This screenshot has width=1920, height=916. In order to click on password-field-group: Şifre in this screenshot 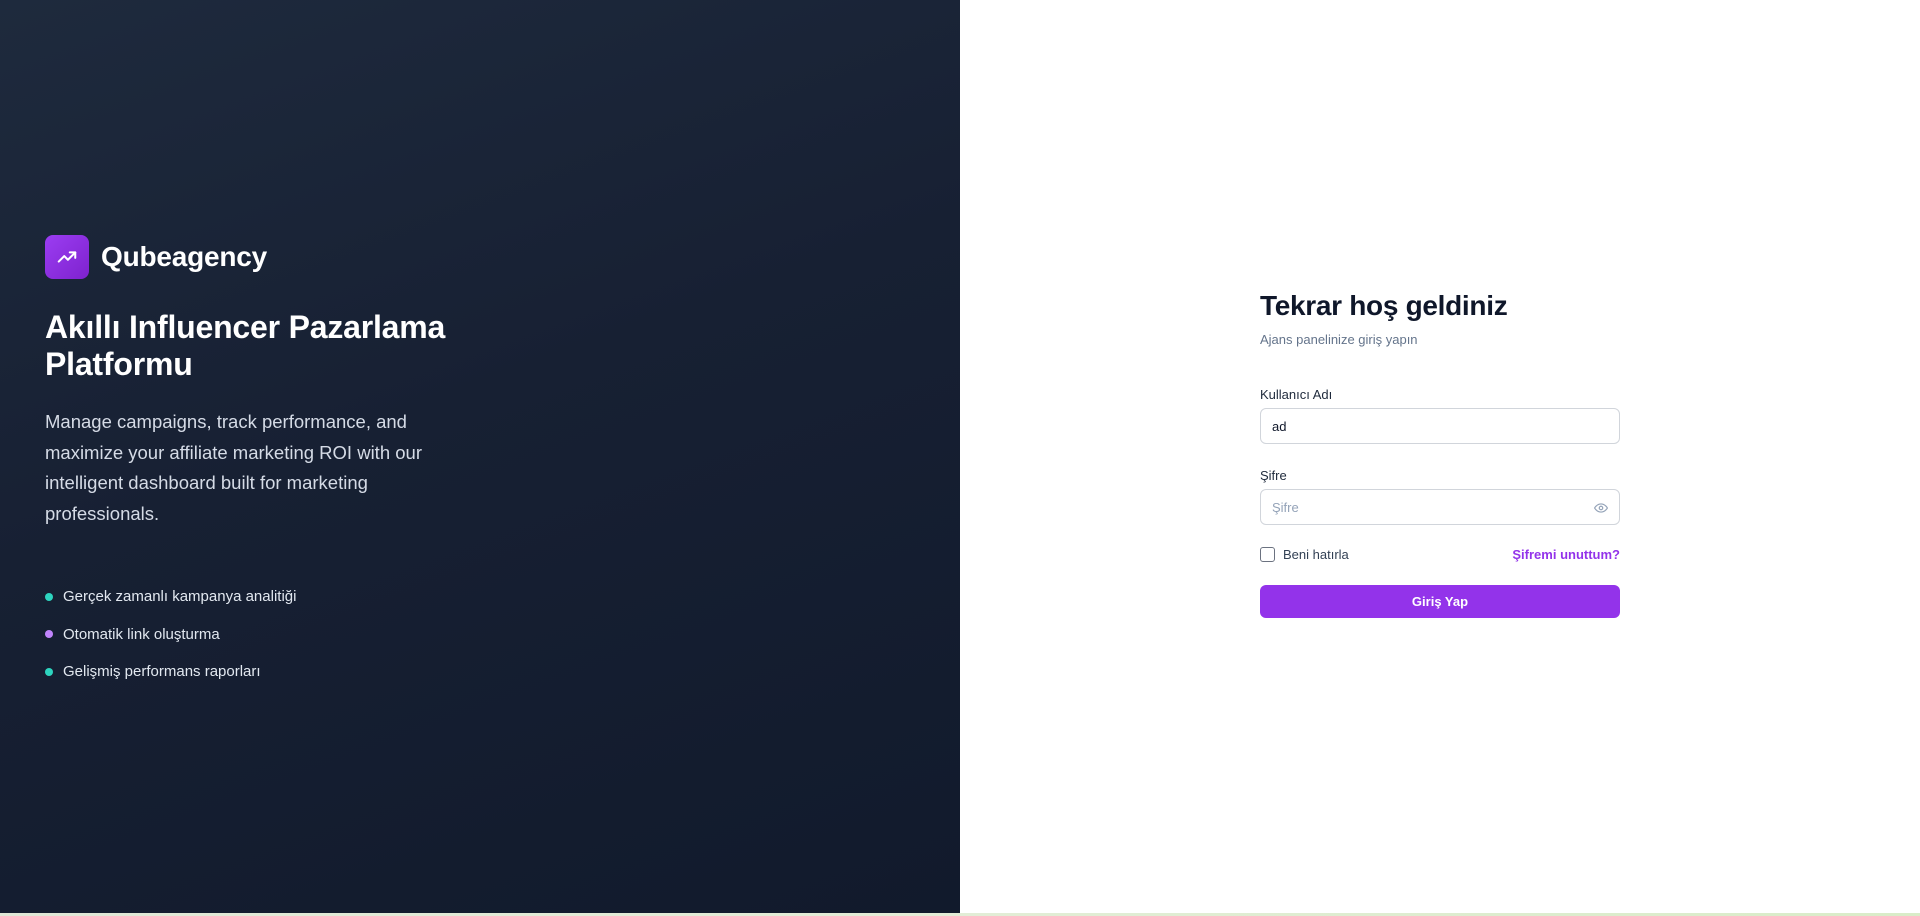, I will do `click(1440, 496)`.